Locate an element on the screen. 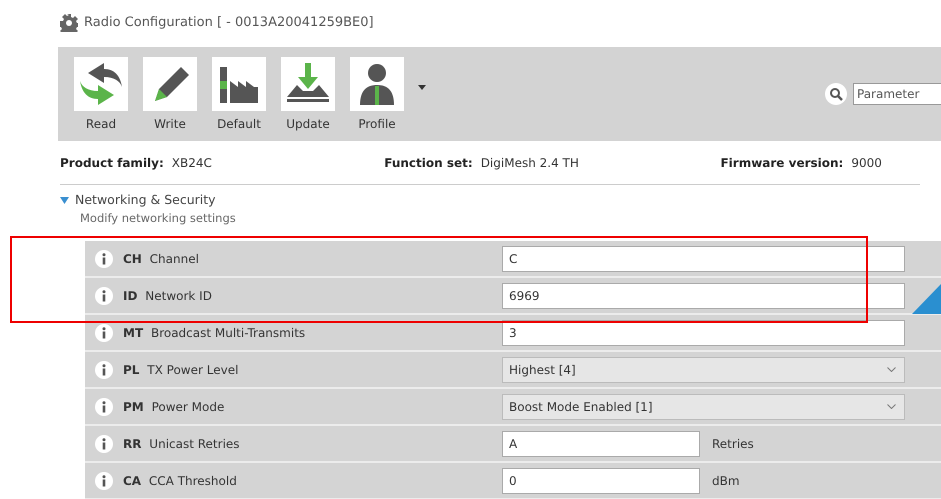  input-field: 0 is located at coordinates (601, 481).